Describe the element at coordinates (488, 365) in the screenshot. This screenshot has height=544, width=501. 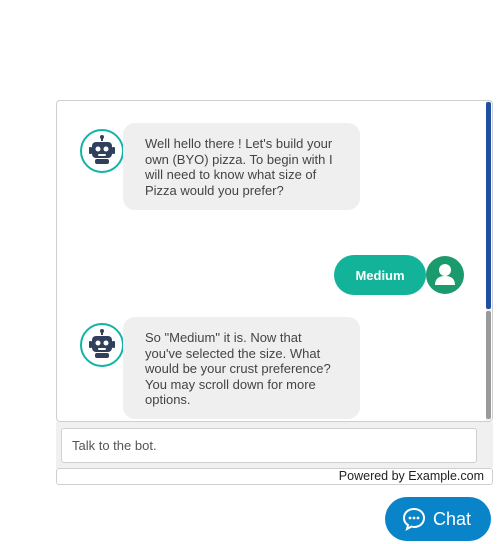
I see `scrollbar-lower` at that location.